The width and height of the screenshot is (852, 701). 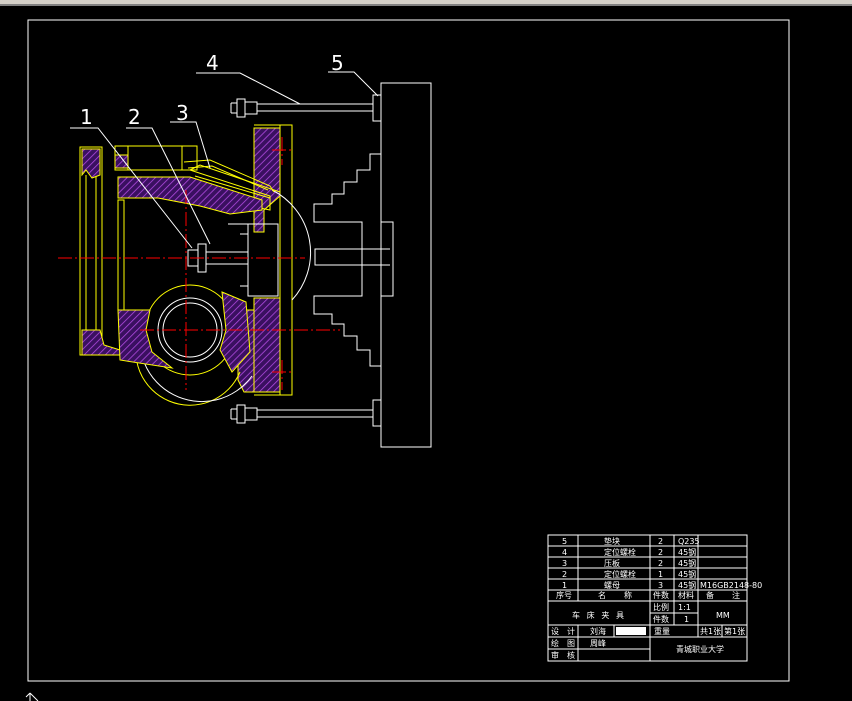 I want to click on callout-5: 5, so click(x=337, y=63).